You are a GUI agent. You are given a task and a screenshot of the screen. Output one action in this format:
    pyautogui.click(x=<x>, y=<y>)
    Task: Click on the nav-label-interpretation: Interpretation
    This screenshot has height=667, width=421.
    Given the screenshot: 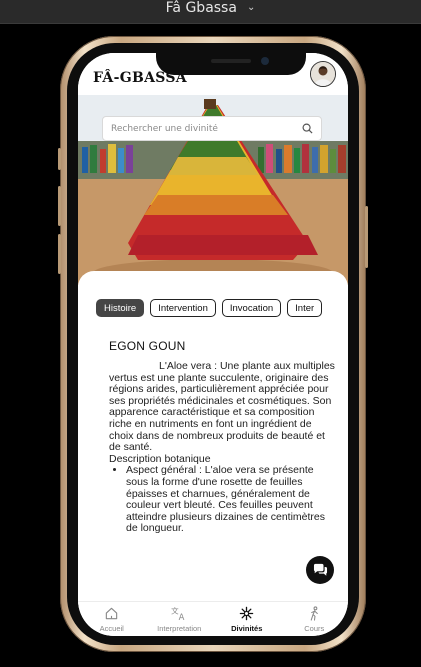 What is the action you would take?
    pyautogui.click(x=179, y=628)
    